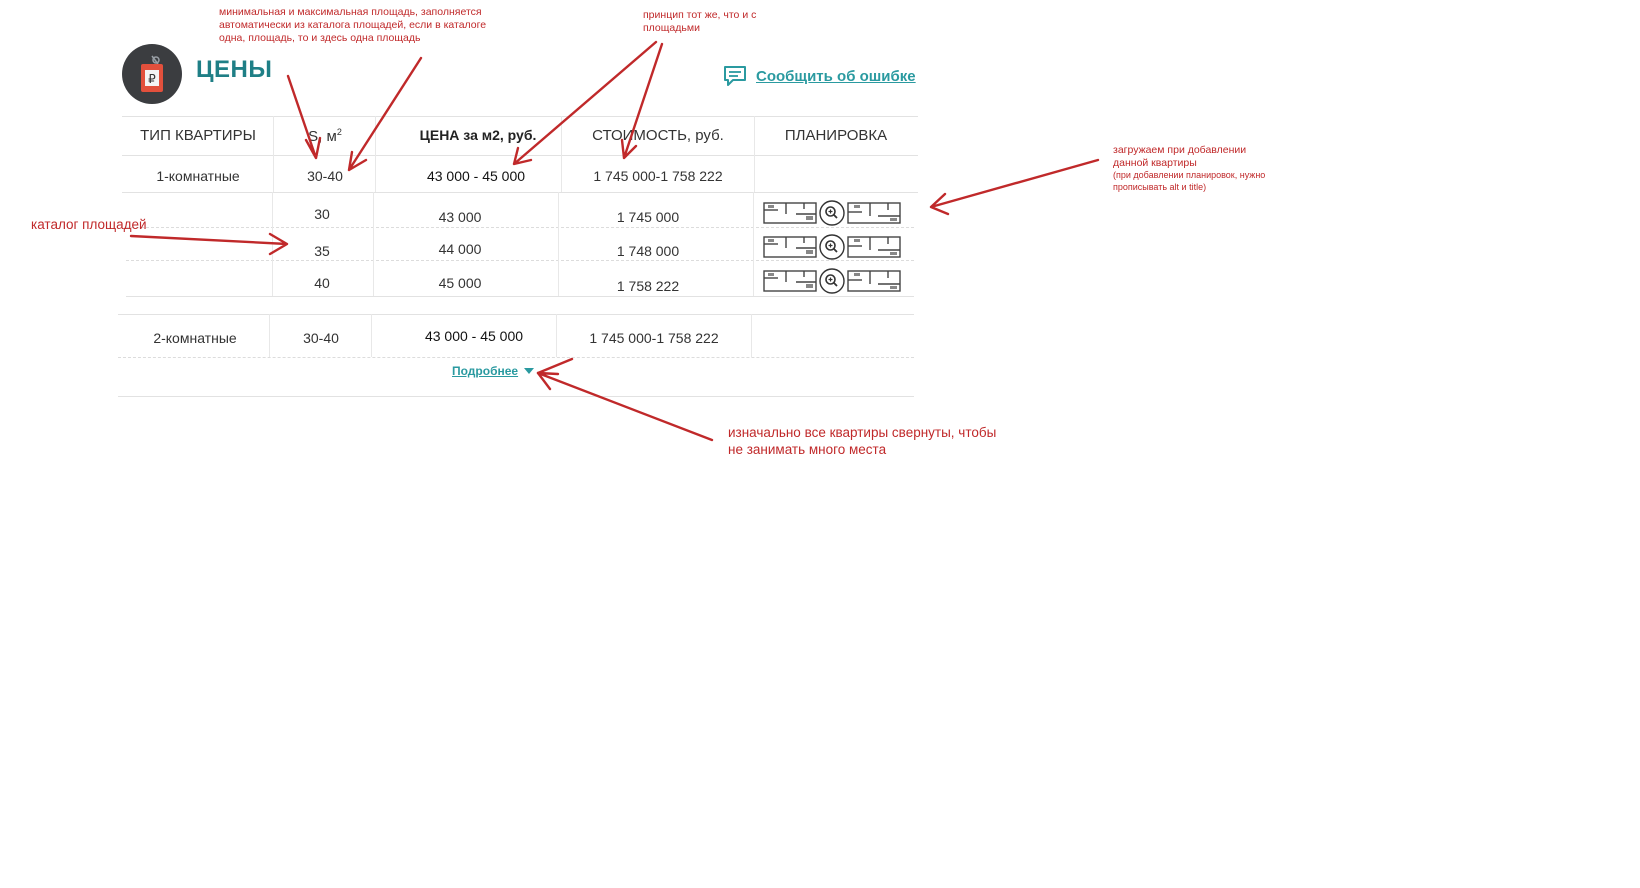  I want to click on more-label: Подробнее, so click(485, 371).